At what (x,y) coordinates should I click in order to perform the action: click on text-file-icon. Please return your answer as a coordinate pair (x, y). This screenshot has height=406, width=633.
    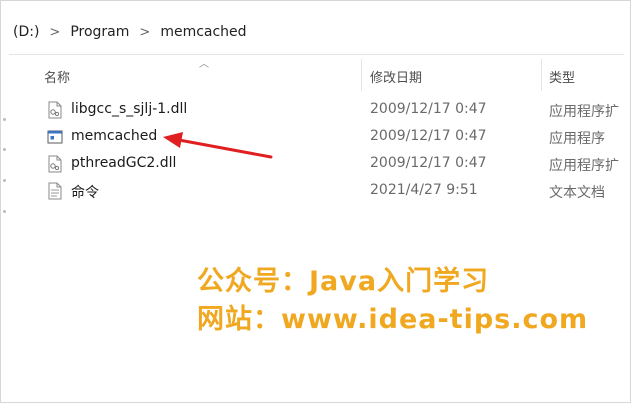
    Looking at the image, I should click on (55, 191).